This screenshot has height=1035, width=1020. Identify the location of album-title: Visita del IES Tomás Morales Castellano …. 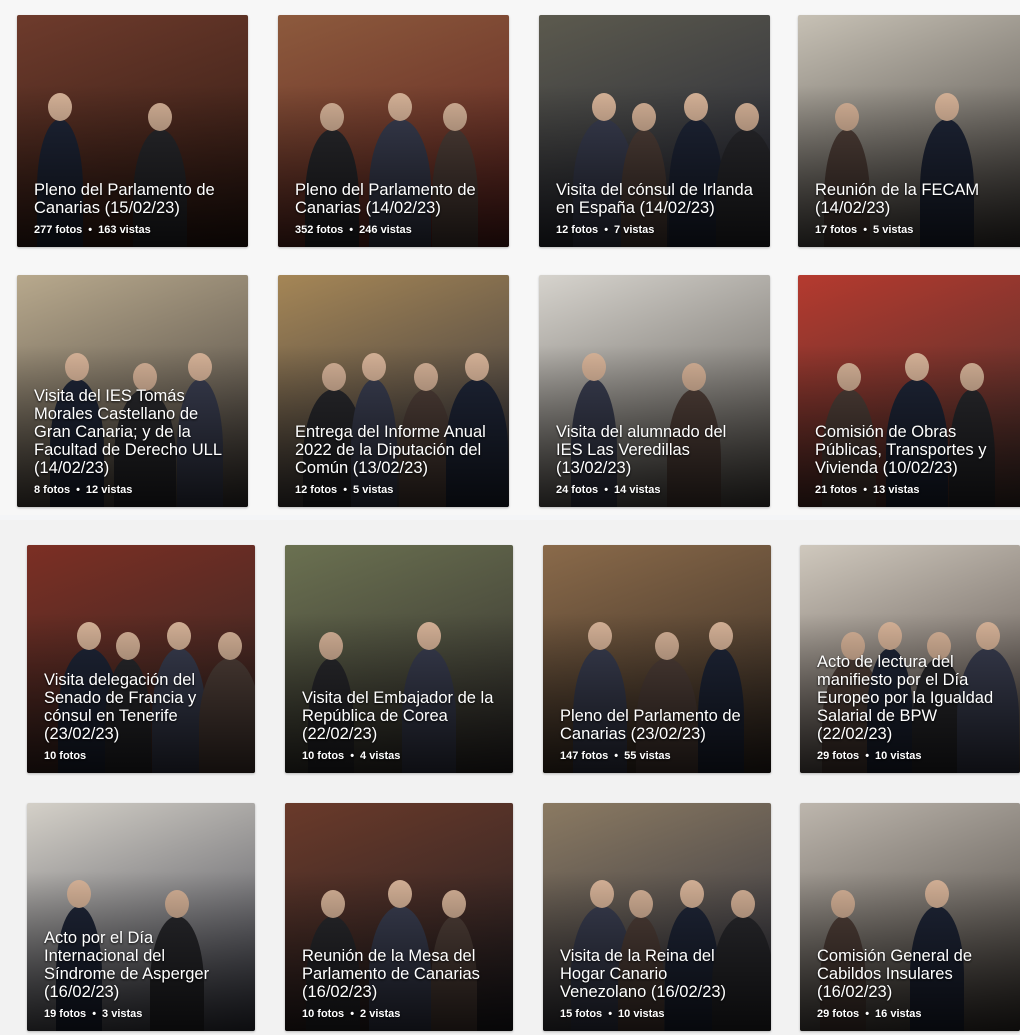
(134, 432).